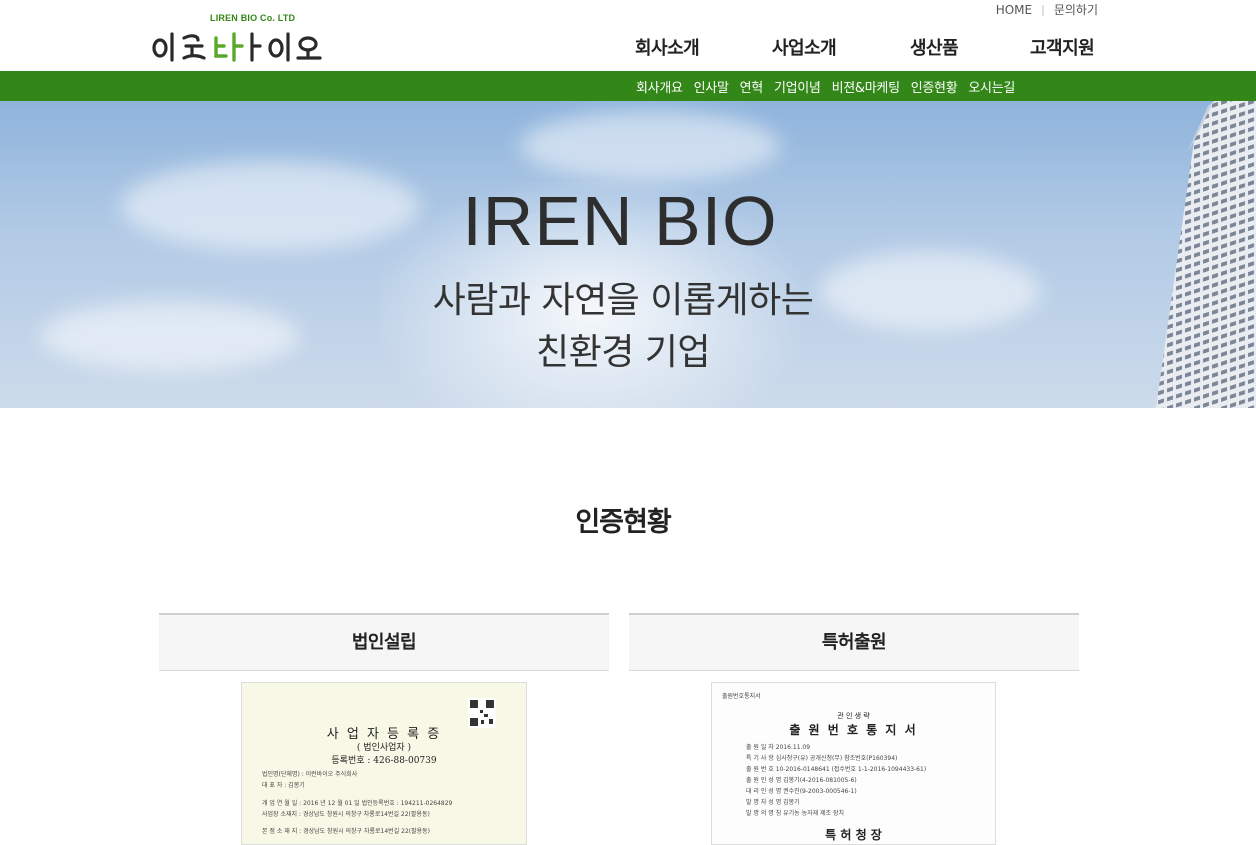 The height and width of the screenshot is (845, 1256). Describe the element at coordinates (659, 86) in the screenshot. I see `subnav-overview: 회사개요` at that location.